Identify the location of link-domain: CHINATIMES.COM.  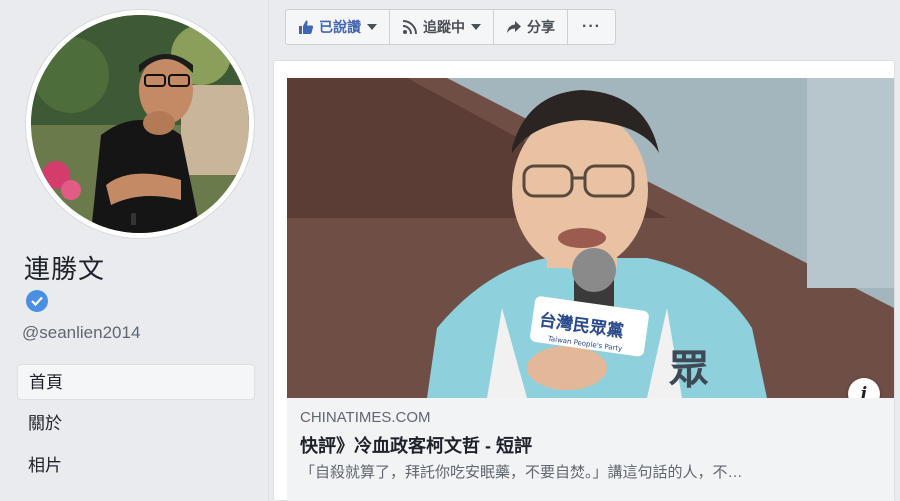
(365, 417).